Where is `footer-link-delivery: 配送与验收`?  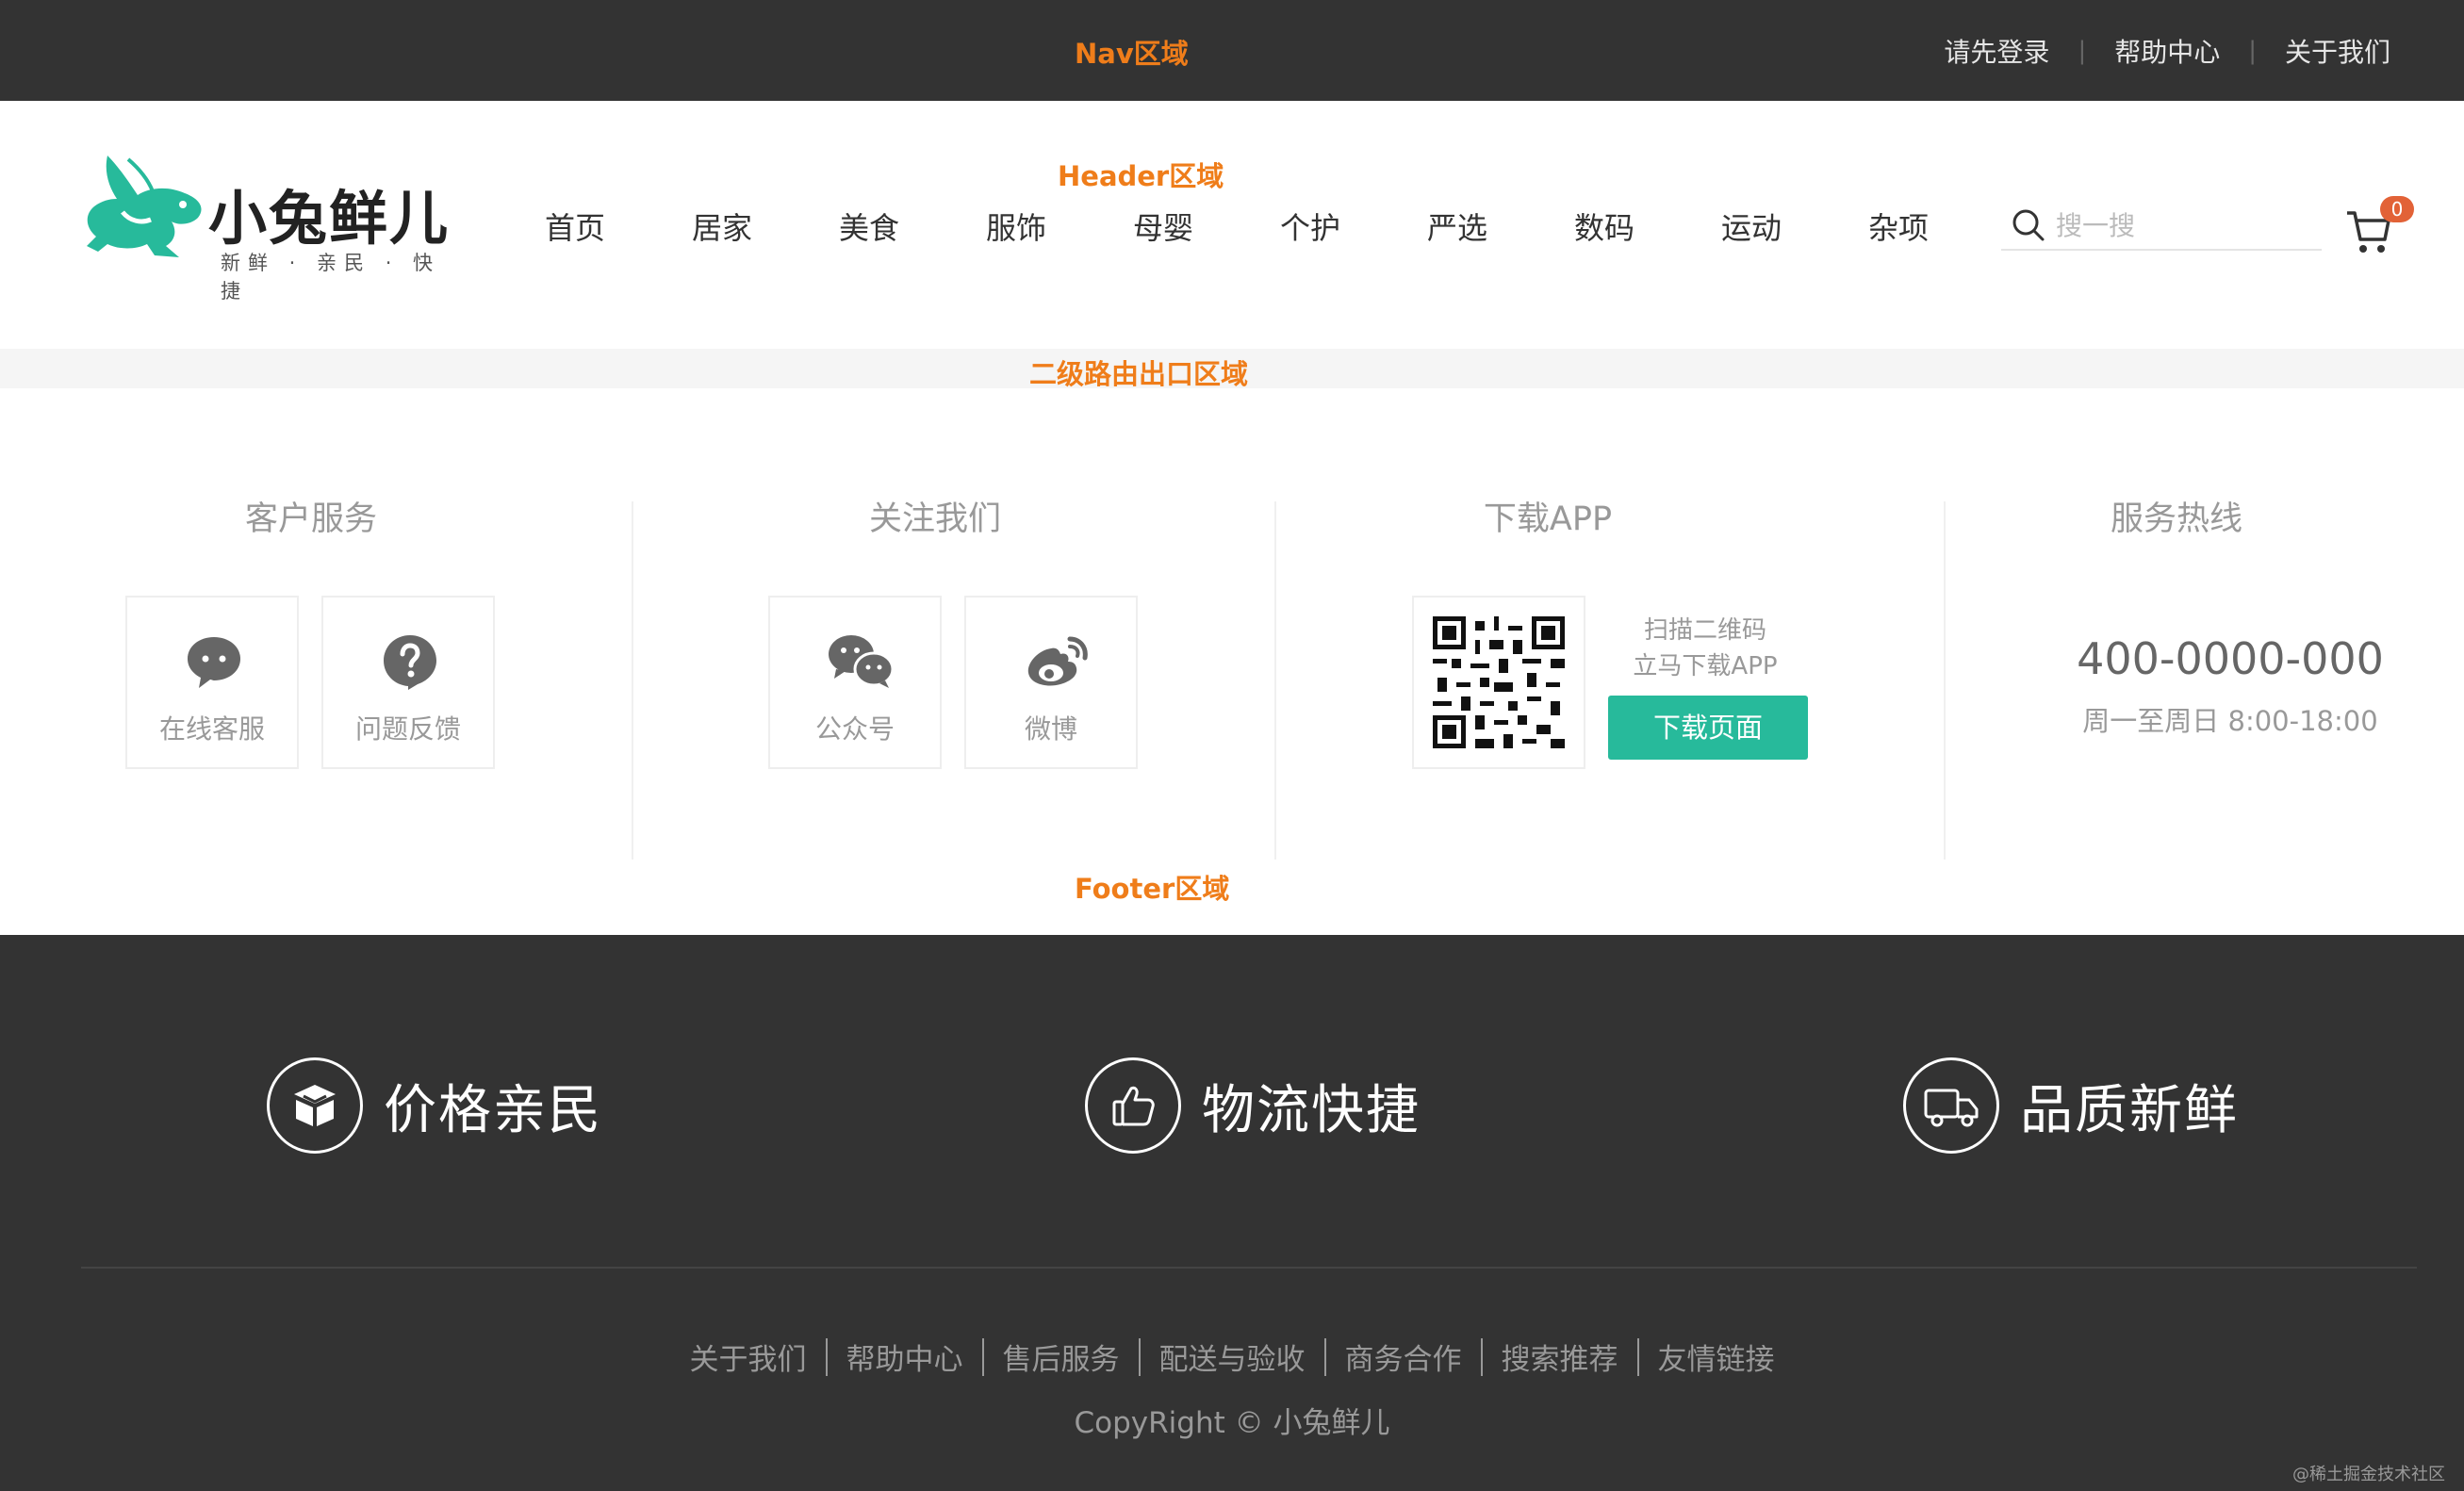
footer-link-delivery: 配送与验收 is located at coordinates (1232, 1356).